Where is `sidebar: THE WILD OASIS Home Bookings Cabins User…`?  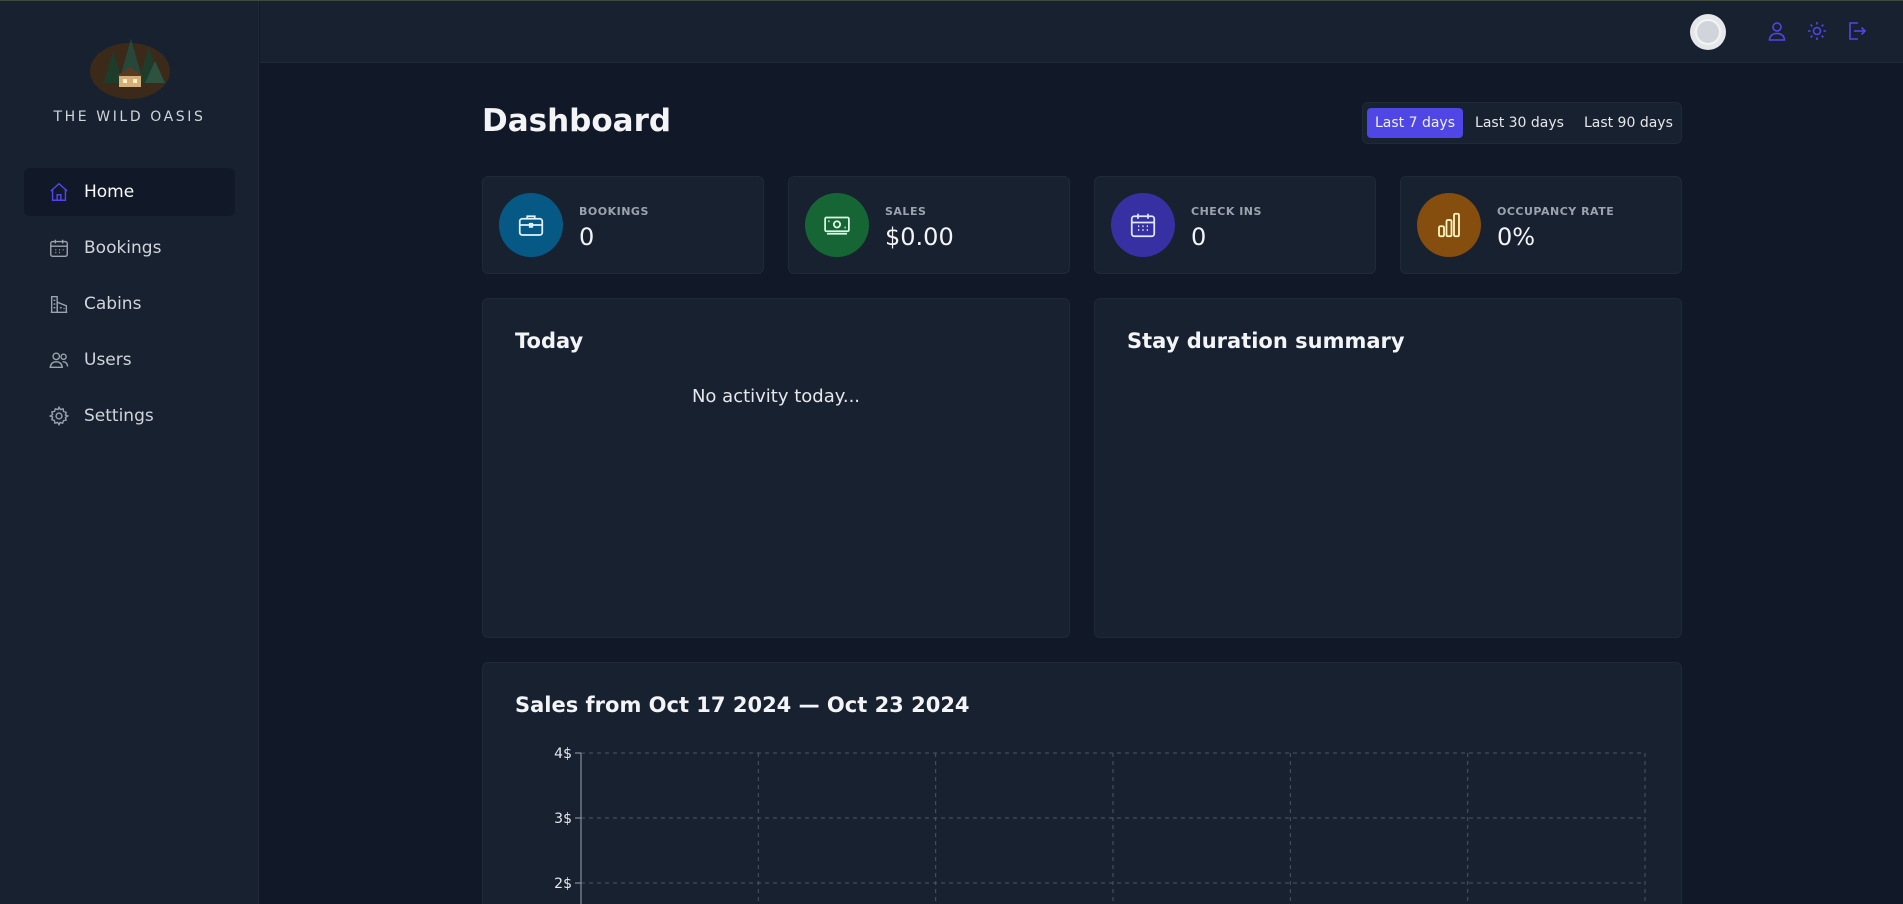 sidebar: THE WILD OASIS Home Bookings Cabins User… is located at coordinates (129, 452).